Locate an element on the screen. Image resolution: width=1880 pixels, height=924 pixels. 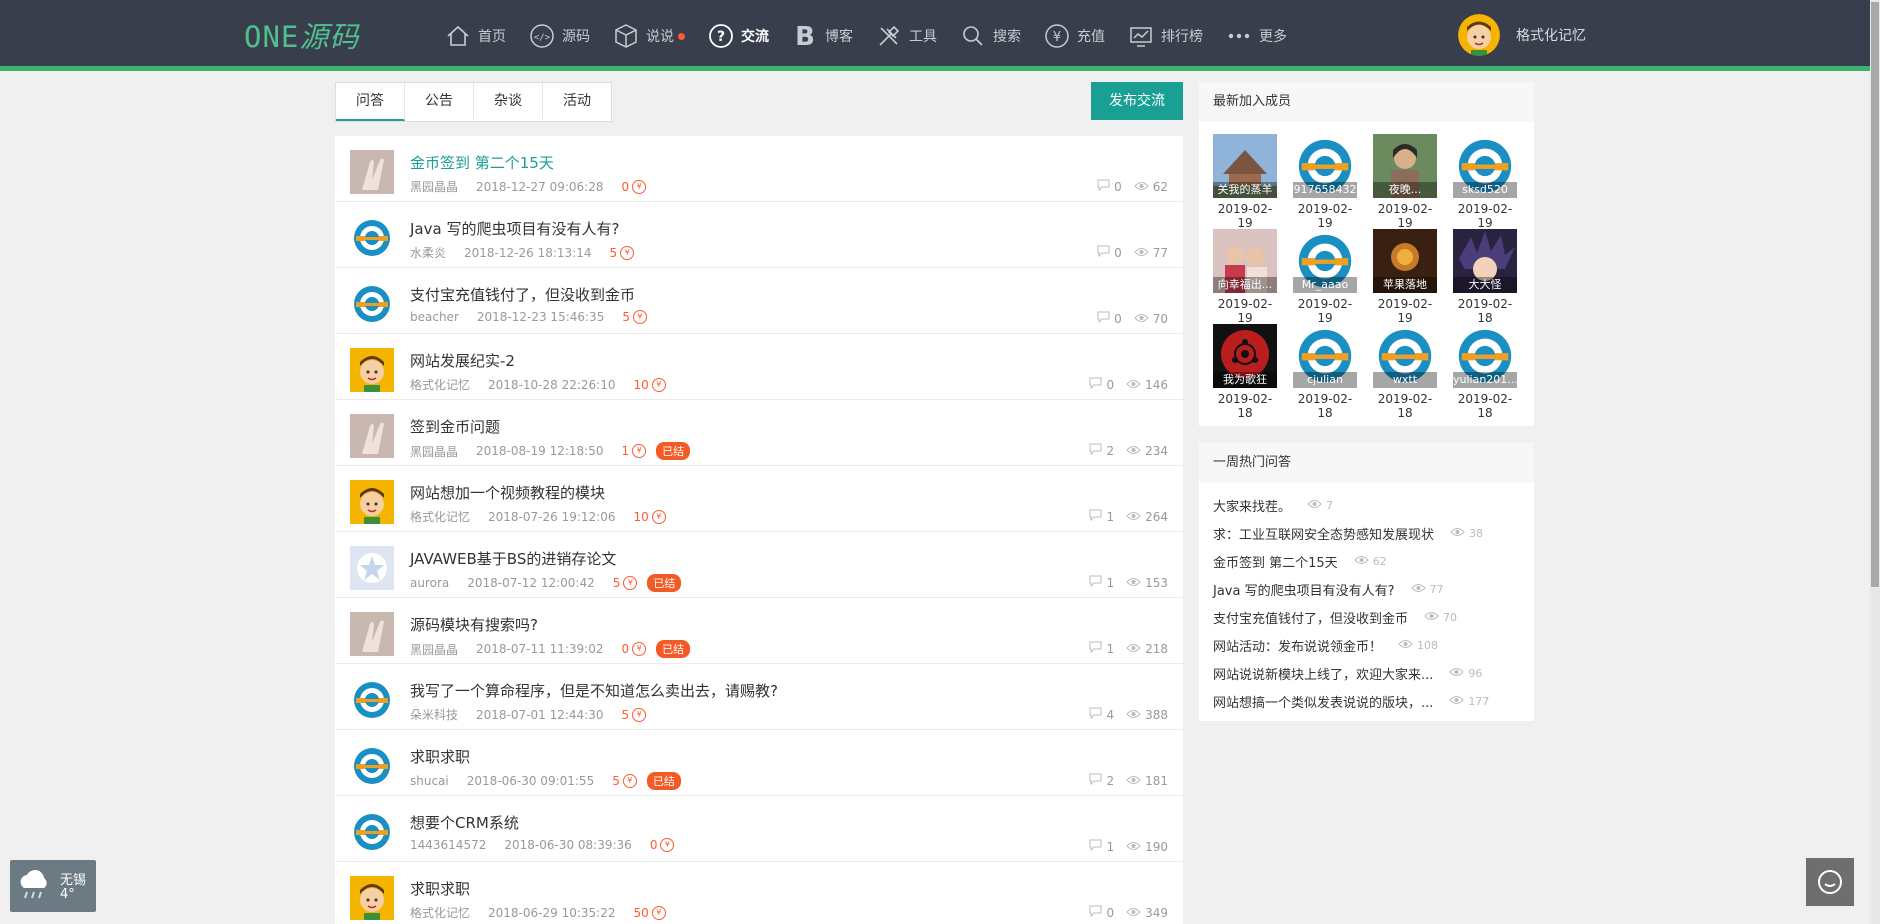
member-card: Mr_aaao 2019-02-19 is located at coordinates (1333, 277).